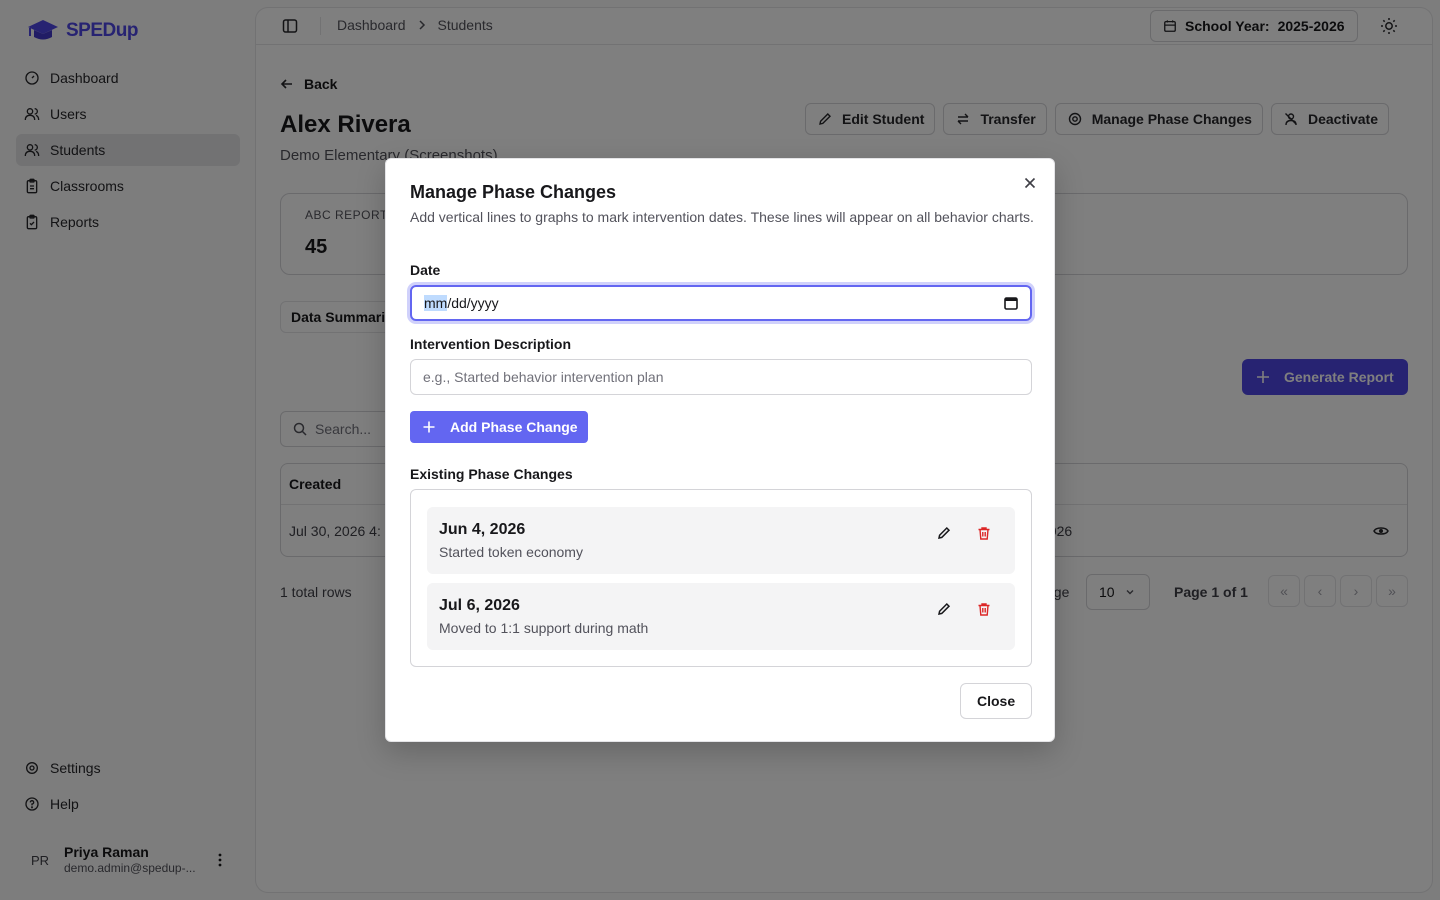 Image resolution: width=1440 pixels, height=900 pixels. What do you see at coordinates (1011, 303) in the screenshot?
I see `calendar-icon` at bounding box center [1011, 303].